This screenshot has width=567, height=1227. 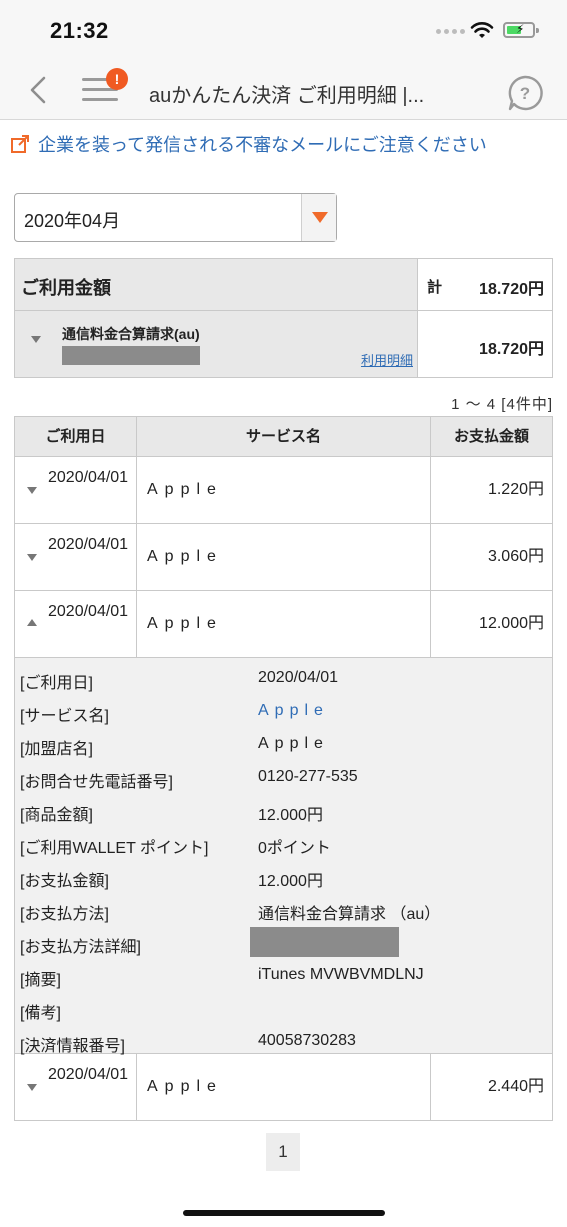 I want to click on home-indicator, so click(x=284, y=1213).